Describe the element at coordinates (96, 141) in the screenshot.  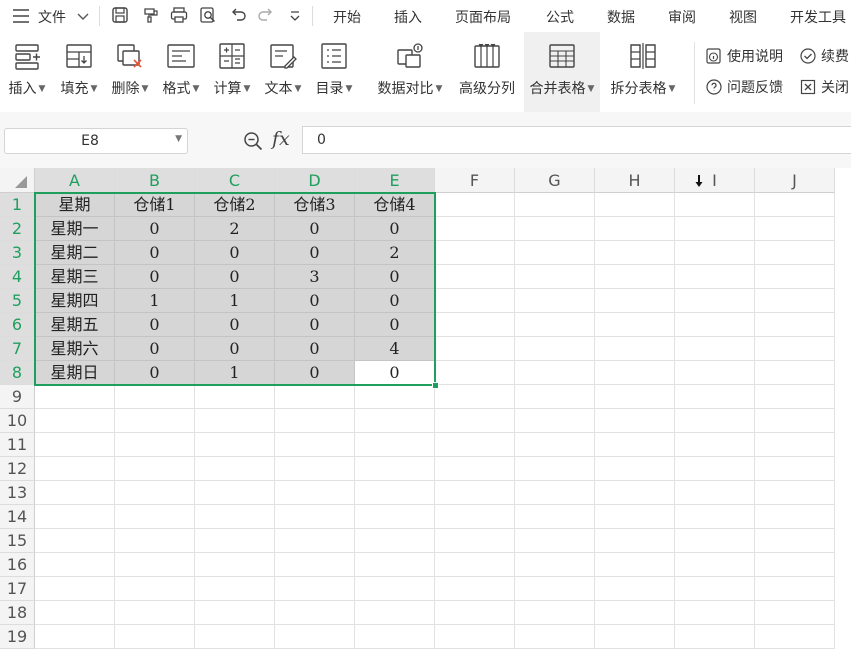
I see `name-box: E8 ▼` at that location.